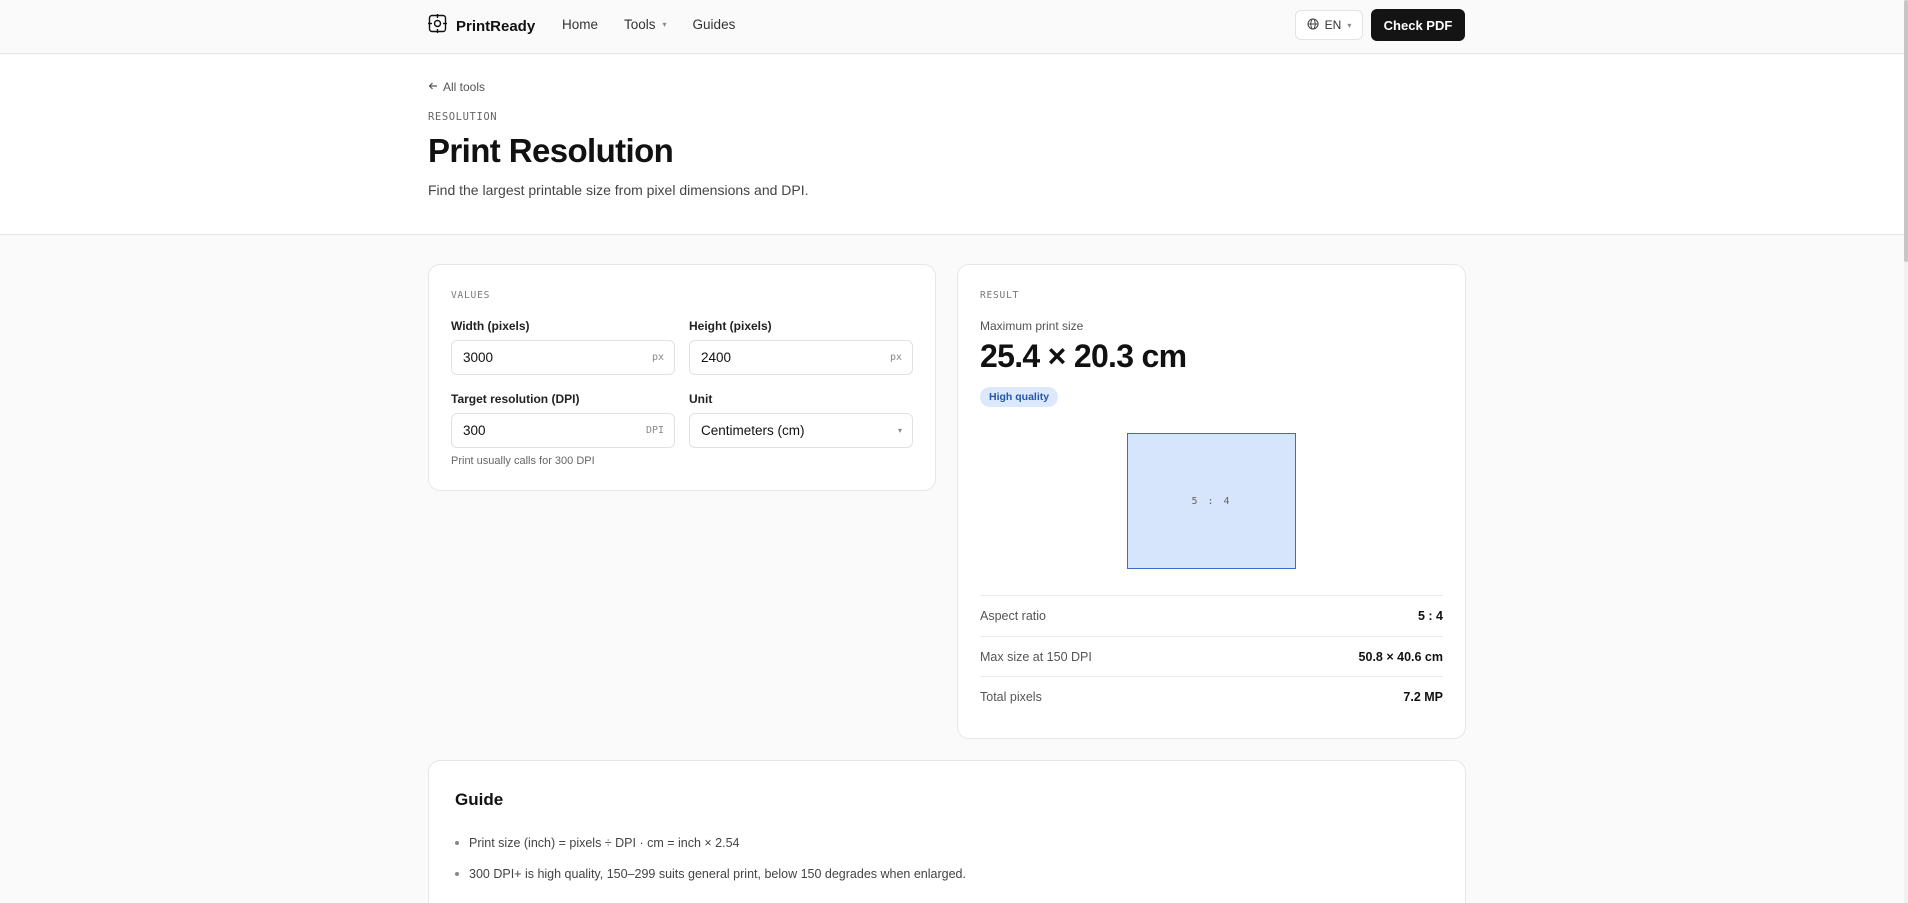 The image size is (1908, 903). Describe the element at coordinates (640, 24) in the screenshot. I see `nav-tools-label: Tools` at that location.